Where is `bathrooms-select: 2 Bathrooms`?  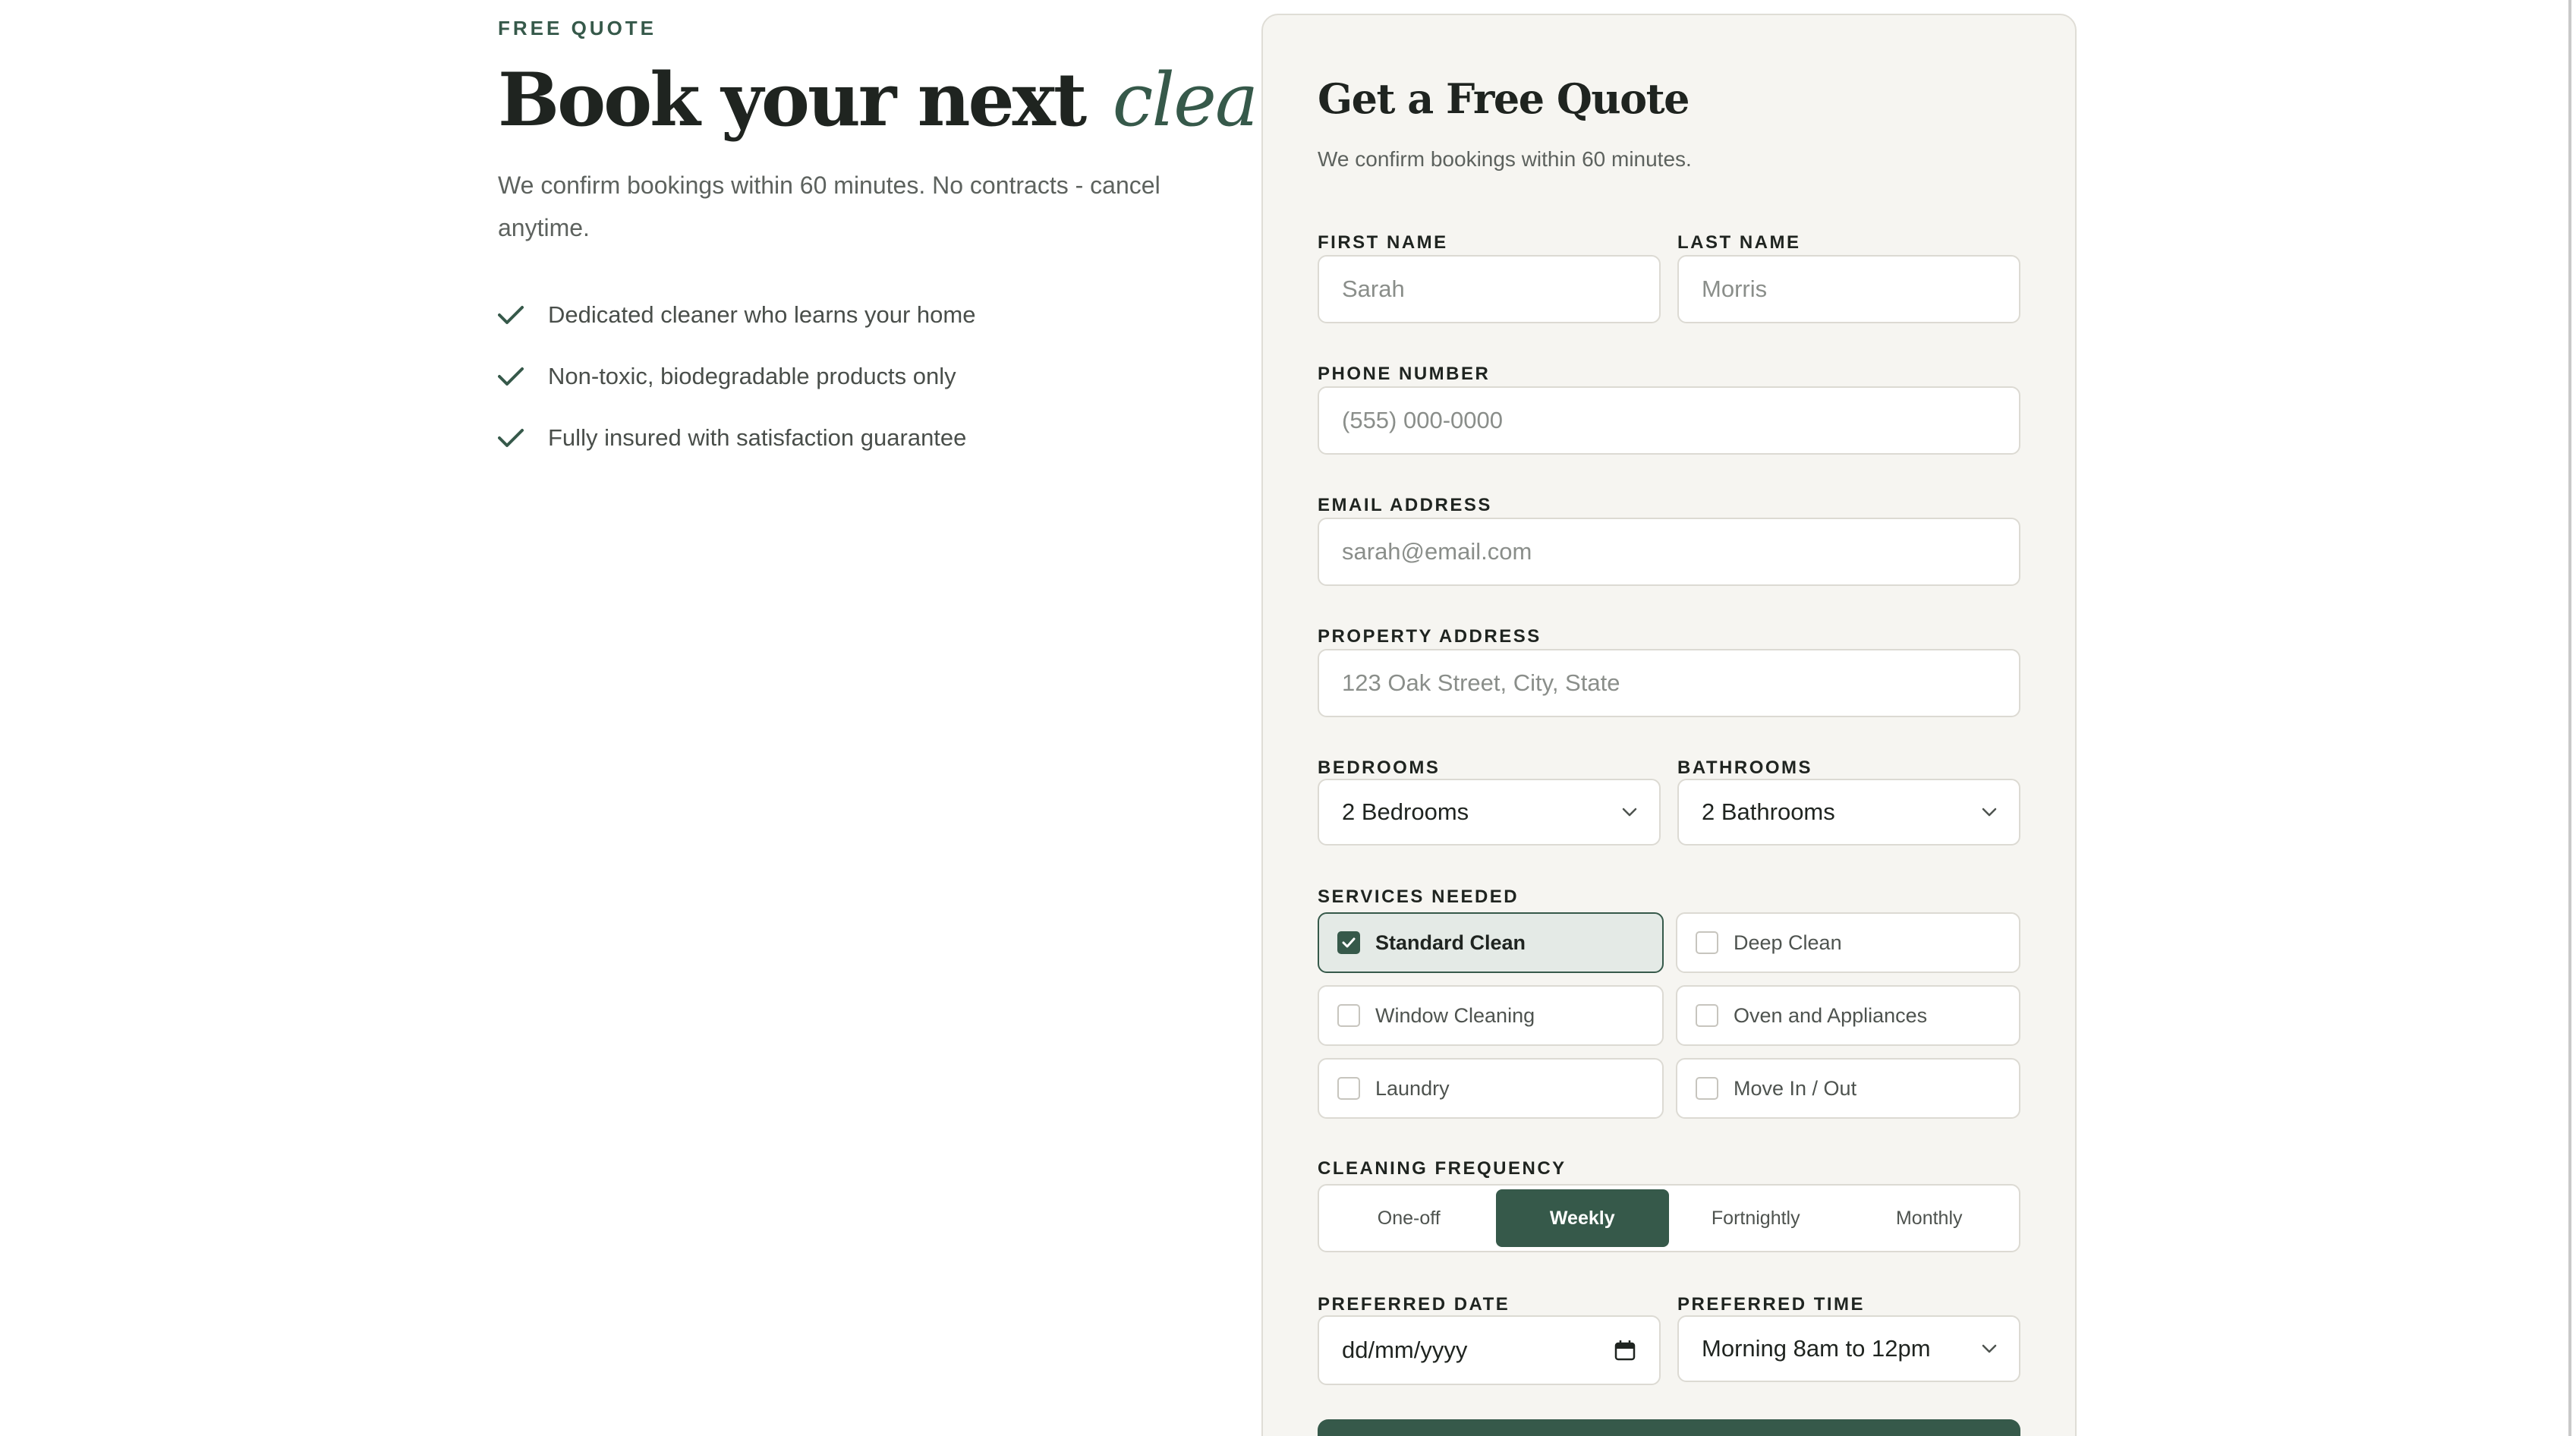
bathrooms-select: 2 Bathrooms is located at coordinates (1848, 813).